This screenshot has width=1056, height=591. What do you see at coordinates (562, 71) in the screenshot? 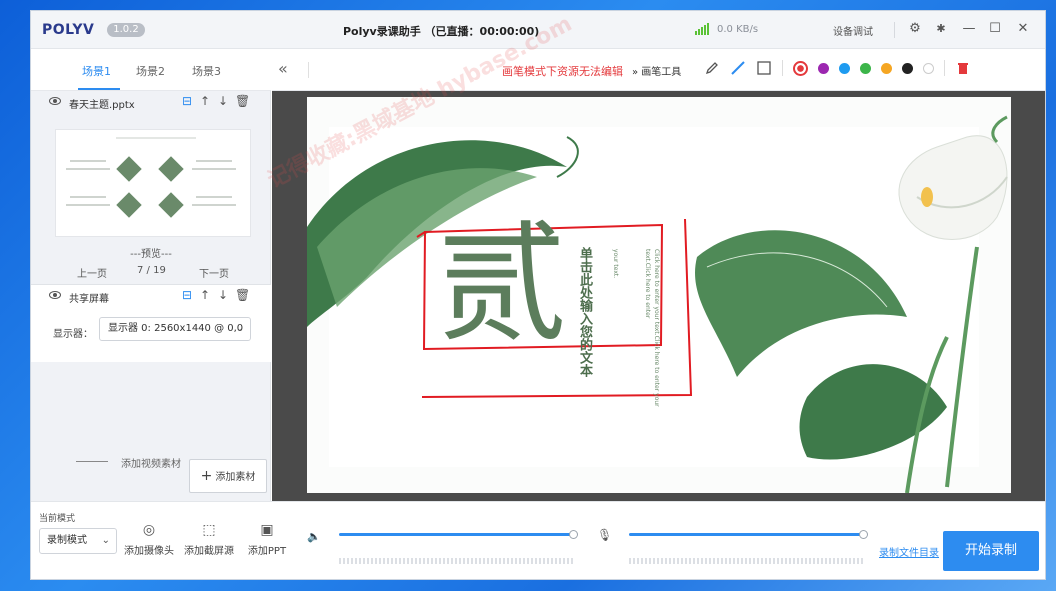
I see `pen-mode-warning: 画笔模式下资源无法编辑` at bounding box center [562, 71].